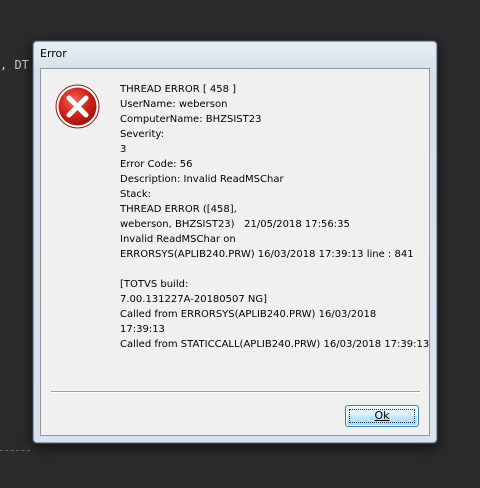  Describe the element at coordinates (194, 299) in the screenshot. I see `message-line: 7.00.131227A-20180507 NG]` at that location.